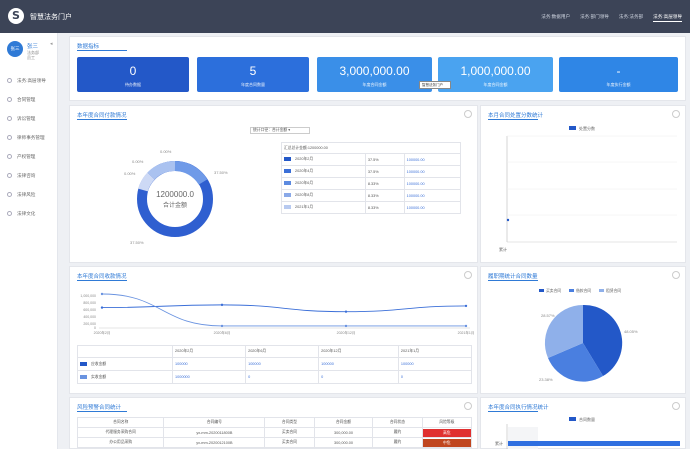  Describe the element at coordinates (275, 364) in the screenshot. I see `table-row: 应收金额 100000 100000 100000 100000` at that location.